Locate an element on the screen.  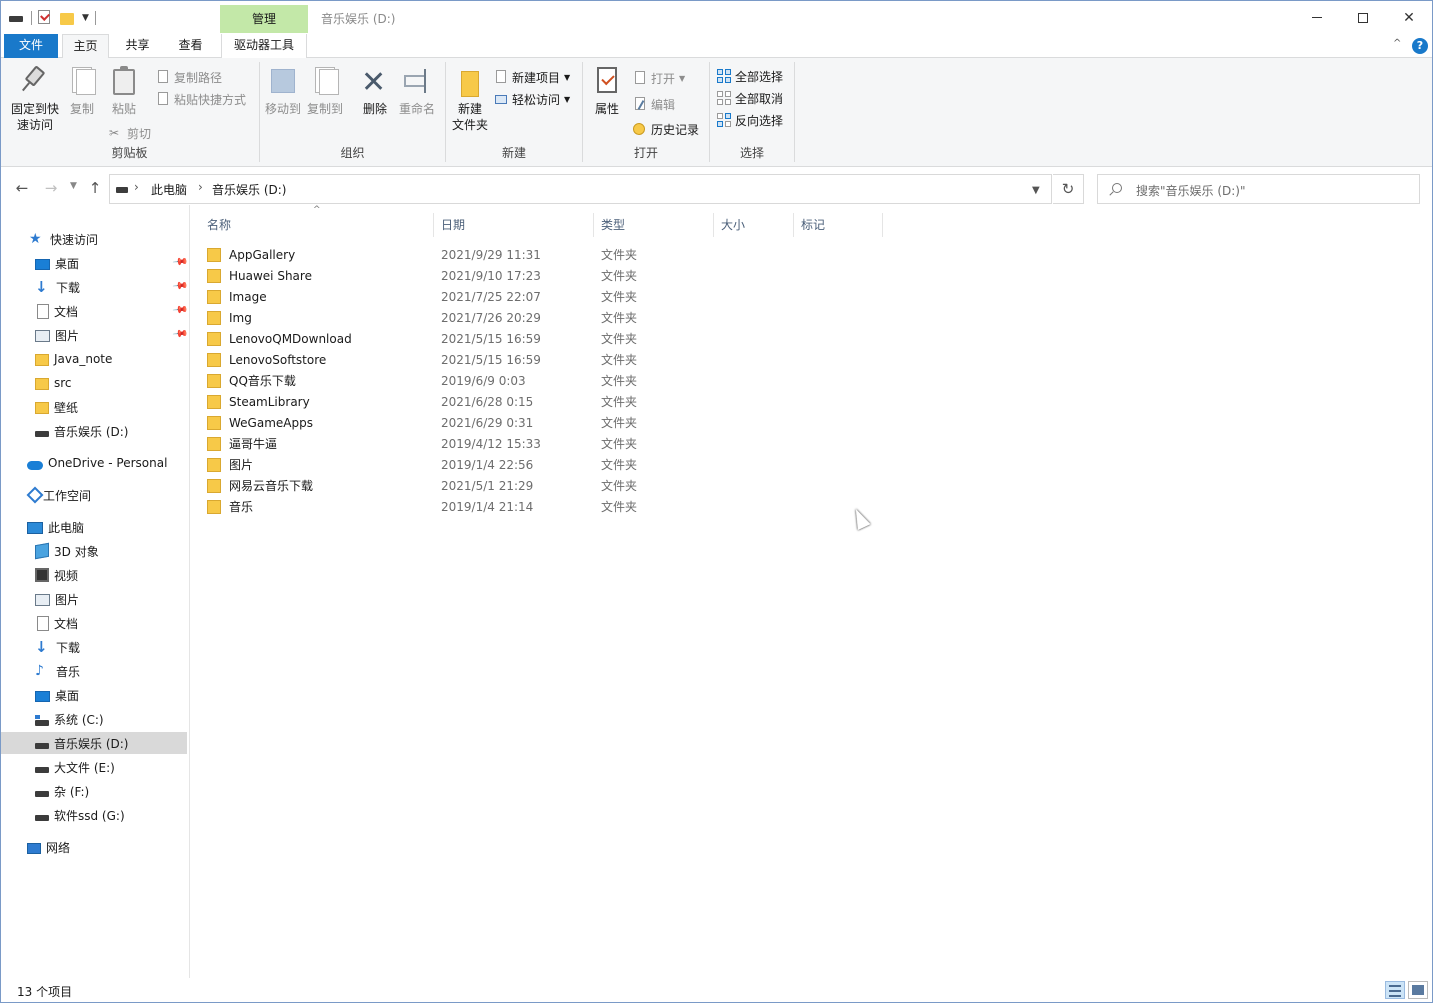
tab-drive-tools: 驱动器工具 is located at coordinates (264, 46).